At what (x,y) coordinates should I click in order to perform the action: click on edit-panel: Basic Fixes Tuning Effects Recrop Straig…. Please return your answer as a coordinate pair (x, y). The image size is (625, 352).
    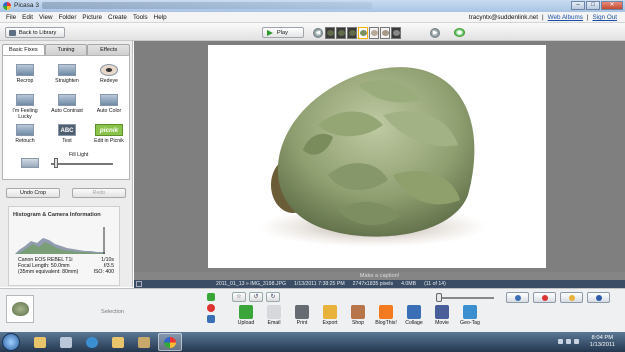
    Looking at the image, I should click on (66, 164).